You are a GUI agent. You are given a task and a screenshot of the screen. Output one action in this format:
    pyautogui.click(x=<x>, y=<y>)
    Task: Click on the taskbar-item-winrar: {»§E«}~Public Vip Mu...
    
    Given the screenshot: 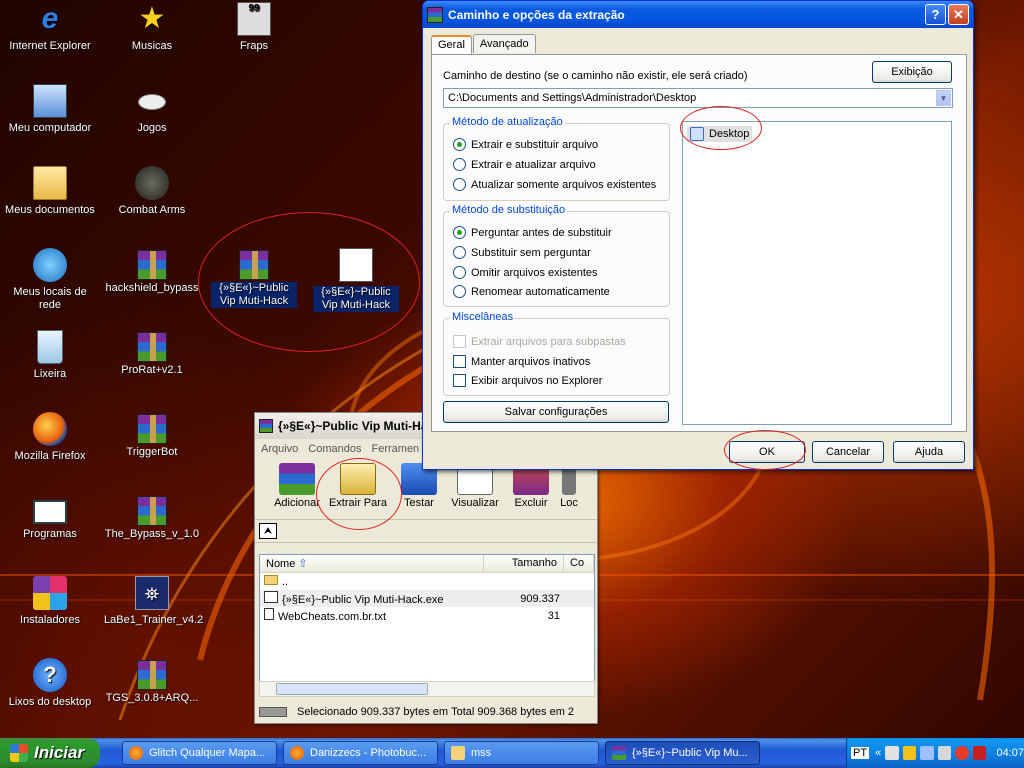 What is the action you would take?
    pyautogui.click(x=682, y=753)
    